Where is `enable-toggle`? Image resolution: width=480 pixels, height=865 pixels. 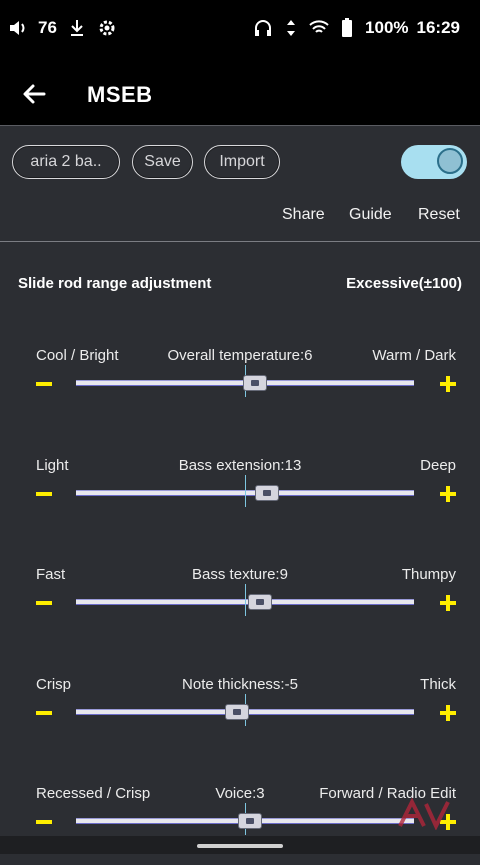
enable-toggle is located at coordinates (434, 162).